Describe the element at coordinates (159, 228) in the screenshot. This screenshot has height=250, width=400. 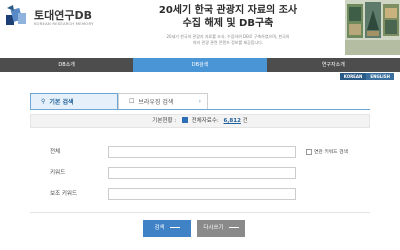
I see `search-button-label: 검색` at that location.